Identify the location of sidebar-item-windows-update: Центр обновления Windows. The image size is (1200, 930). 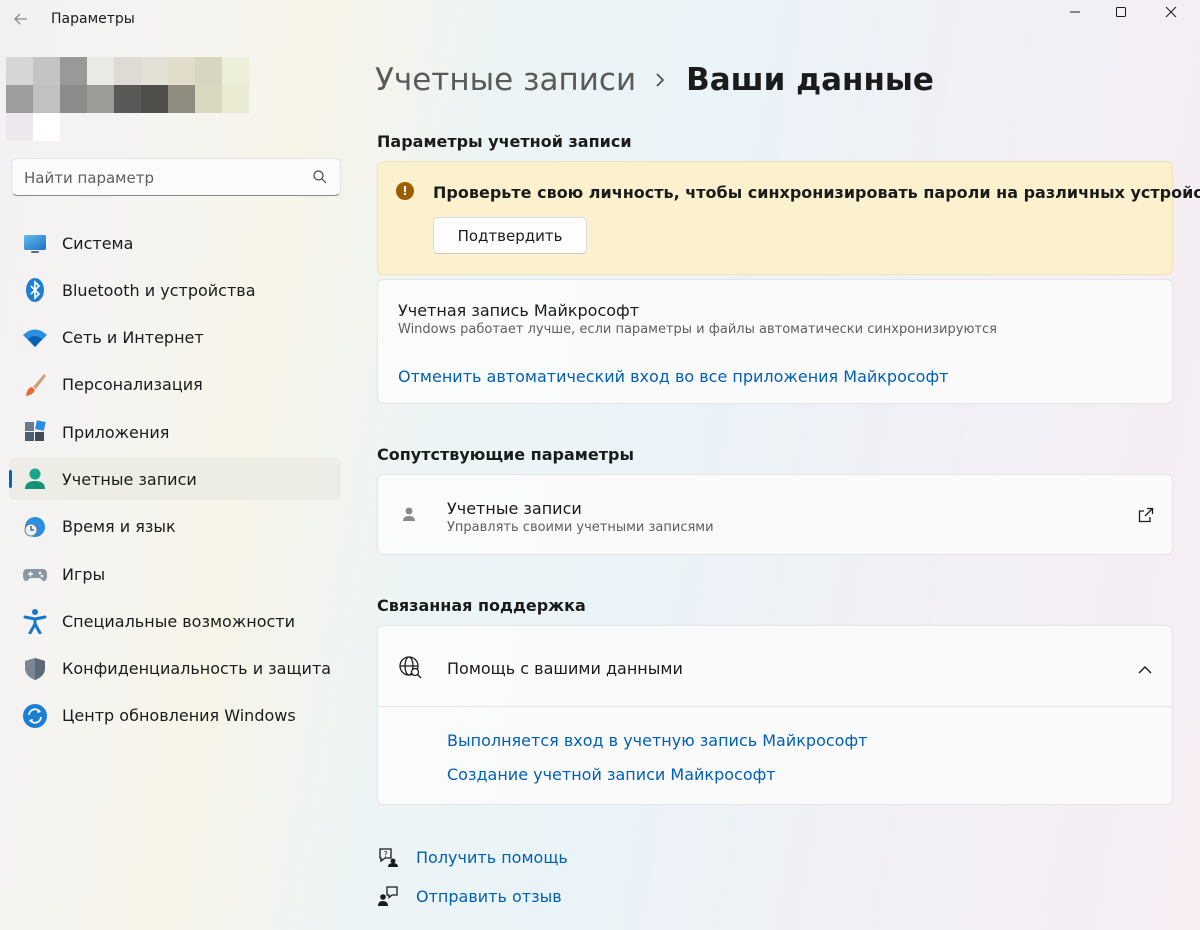
(175, 716).